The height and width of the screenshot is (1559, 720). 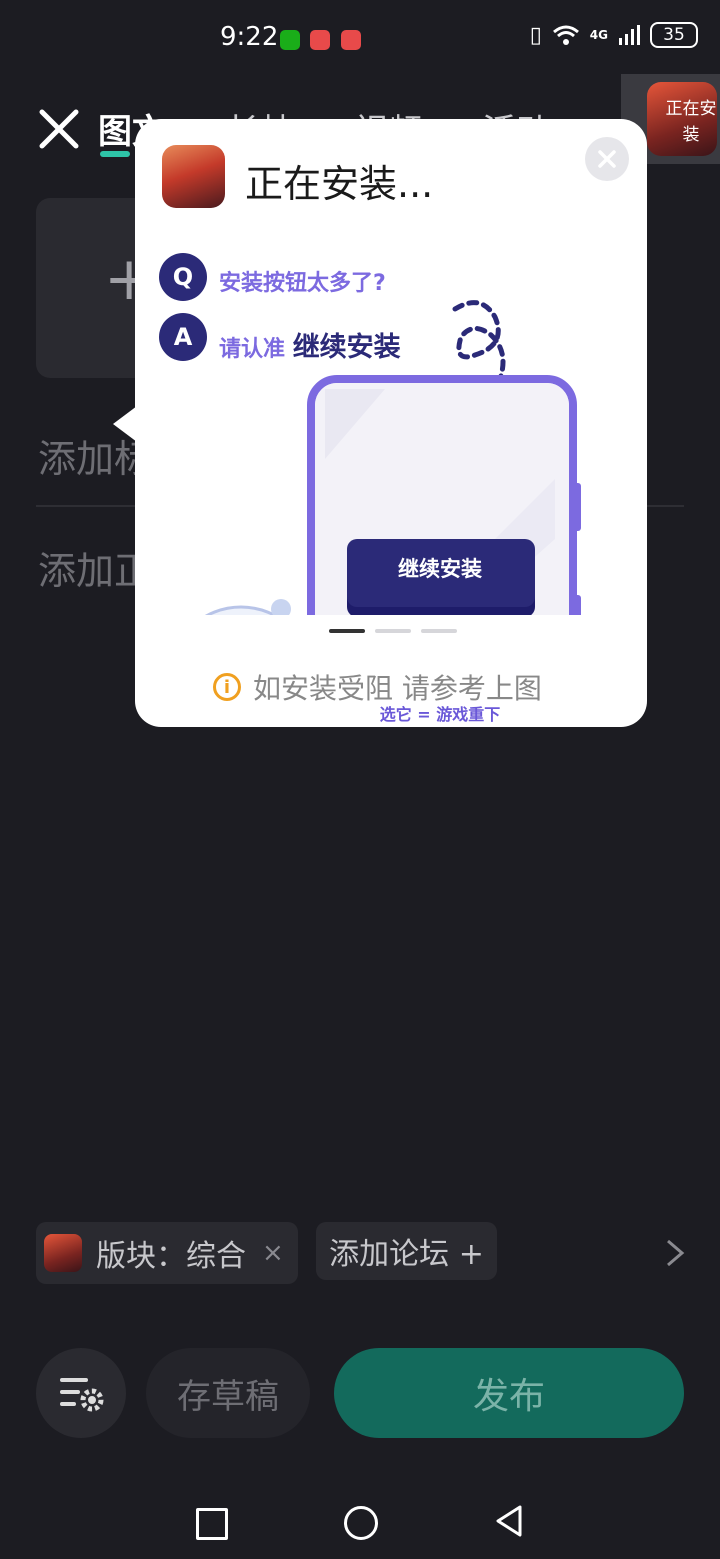 I want to click on settings-gear-icon, so click(x=82, y=1395).